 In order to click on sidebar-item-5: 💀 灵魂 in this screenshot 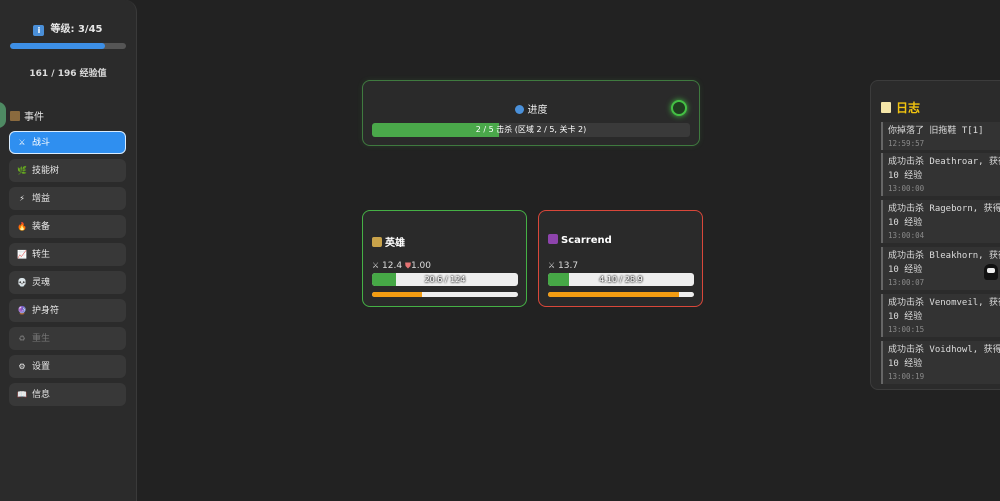, I will do `click(67, 282)`.